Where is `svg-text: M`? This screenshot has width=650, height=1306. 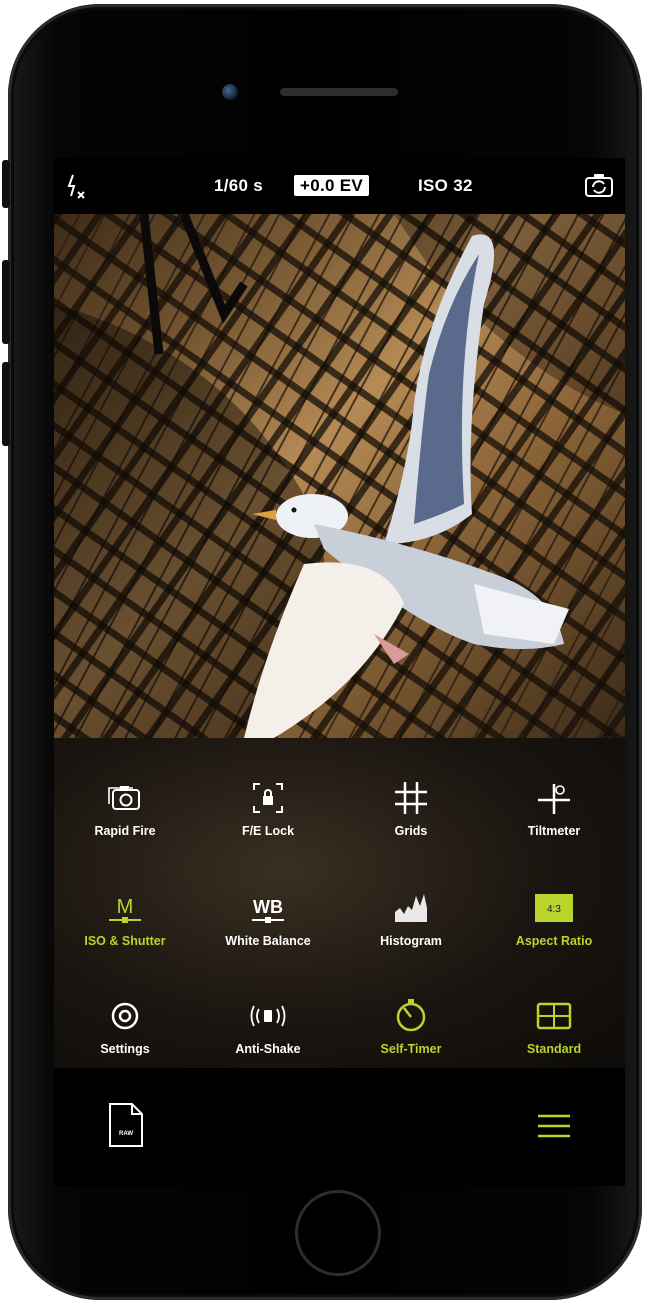
svg-text: M is located at coordinates (125, 907).